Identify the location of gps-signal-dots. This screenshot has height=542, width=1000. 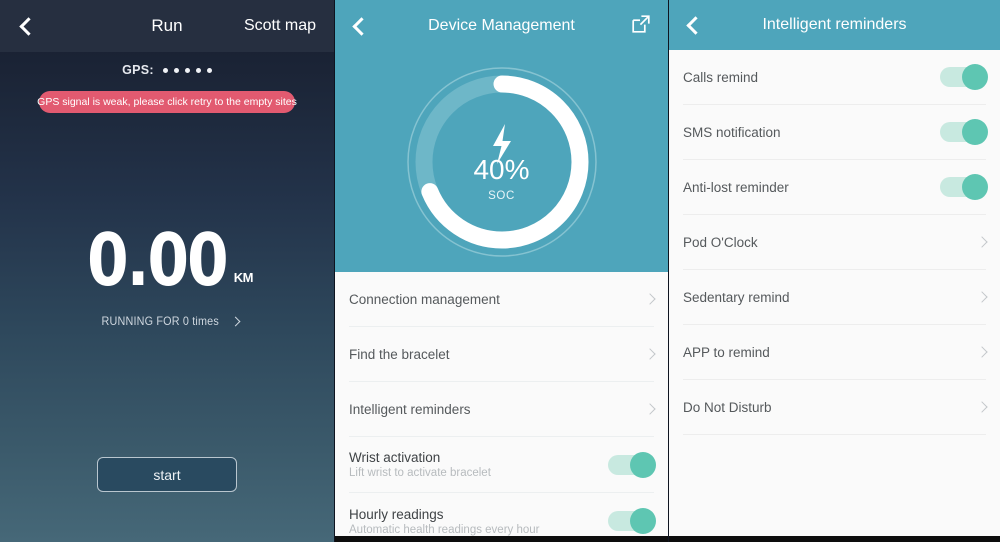
(187, 70).